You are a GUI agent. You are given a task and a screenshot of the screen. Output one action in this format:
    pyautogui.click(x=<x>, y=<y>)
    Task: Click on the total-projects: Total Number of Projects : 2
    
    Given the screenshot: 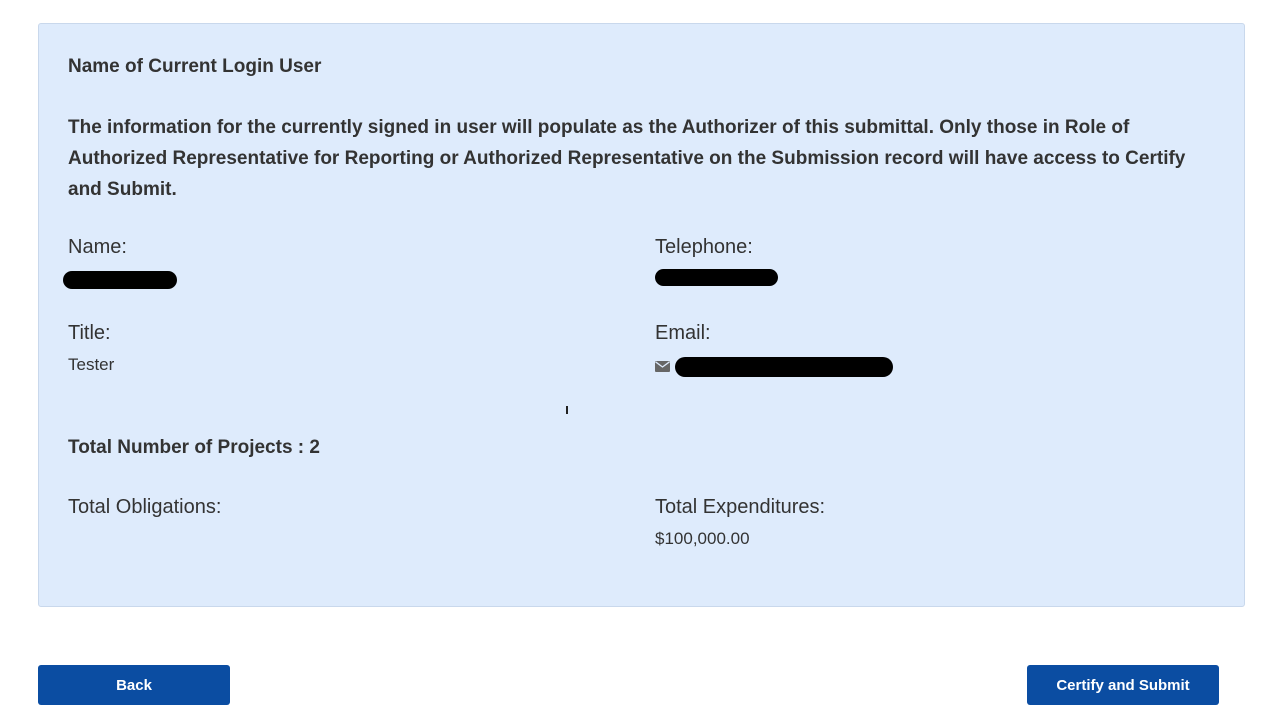 What is the action you would take?
    pyautogui.click(x=194, y=447)
    